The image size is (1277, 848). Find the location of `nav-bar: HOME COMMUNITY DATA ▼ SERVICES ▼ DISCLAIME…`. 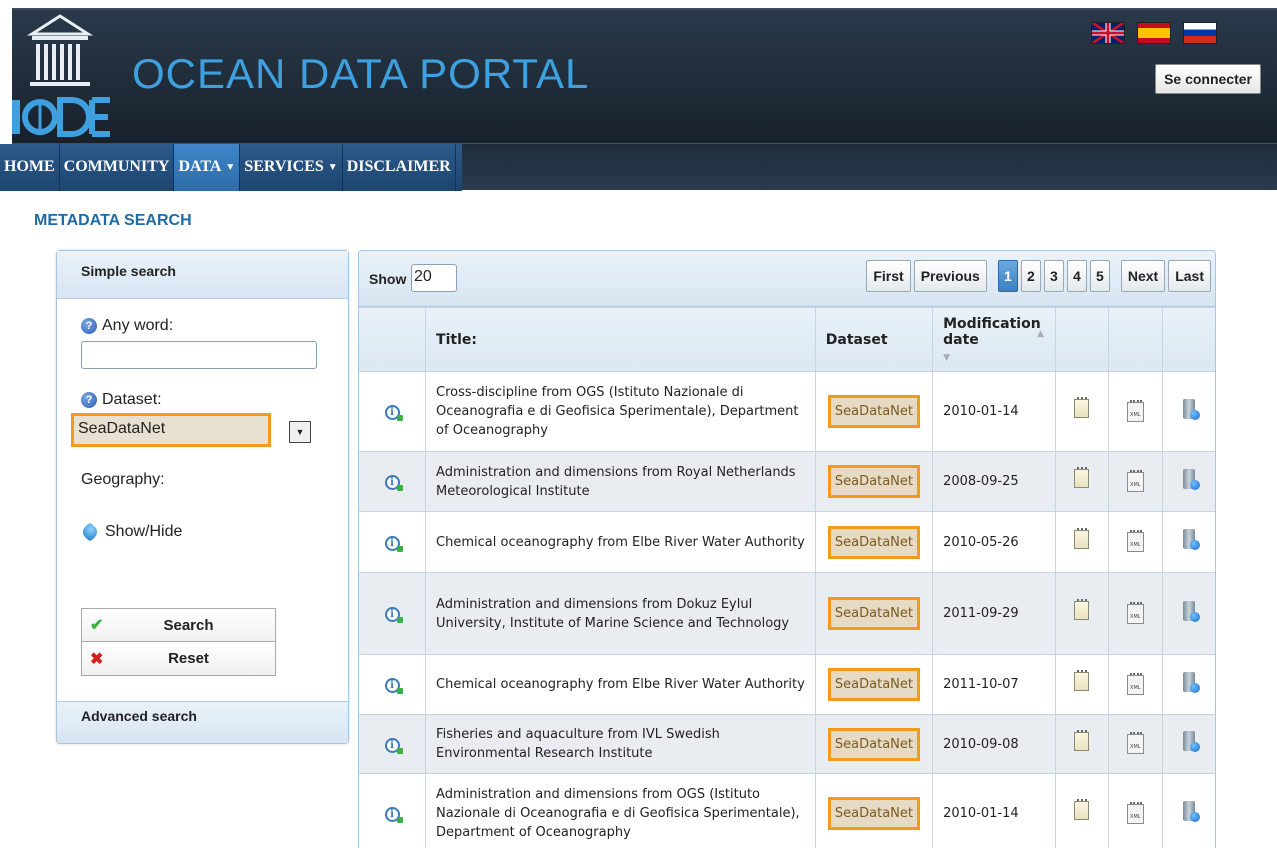

nav-bar: HOME COMMUNITY DATA ▼ SERVICES ▼ DISCLAIME… is located at coordinates (231, 167).